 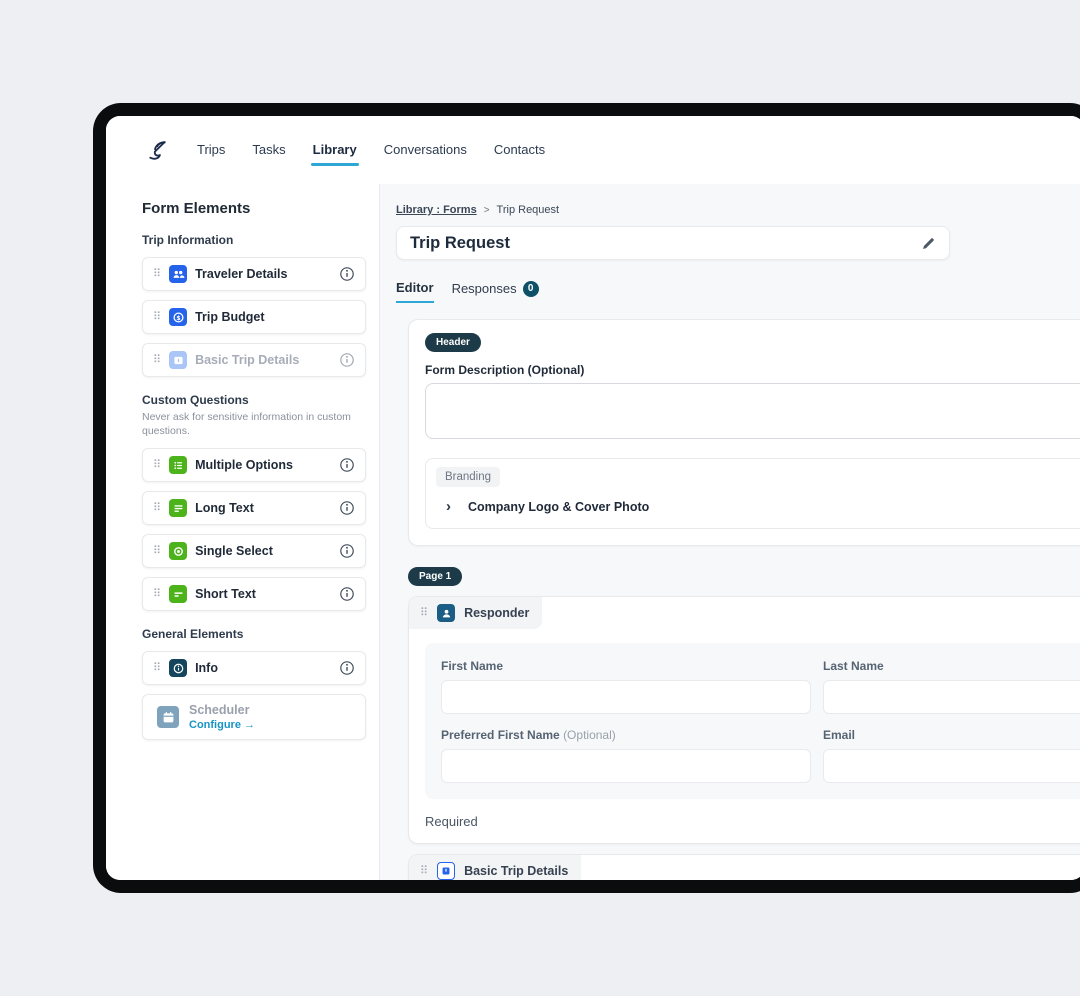 I want to click on trip-details-ticket-icon, so click(x=446, y=871).